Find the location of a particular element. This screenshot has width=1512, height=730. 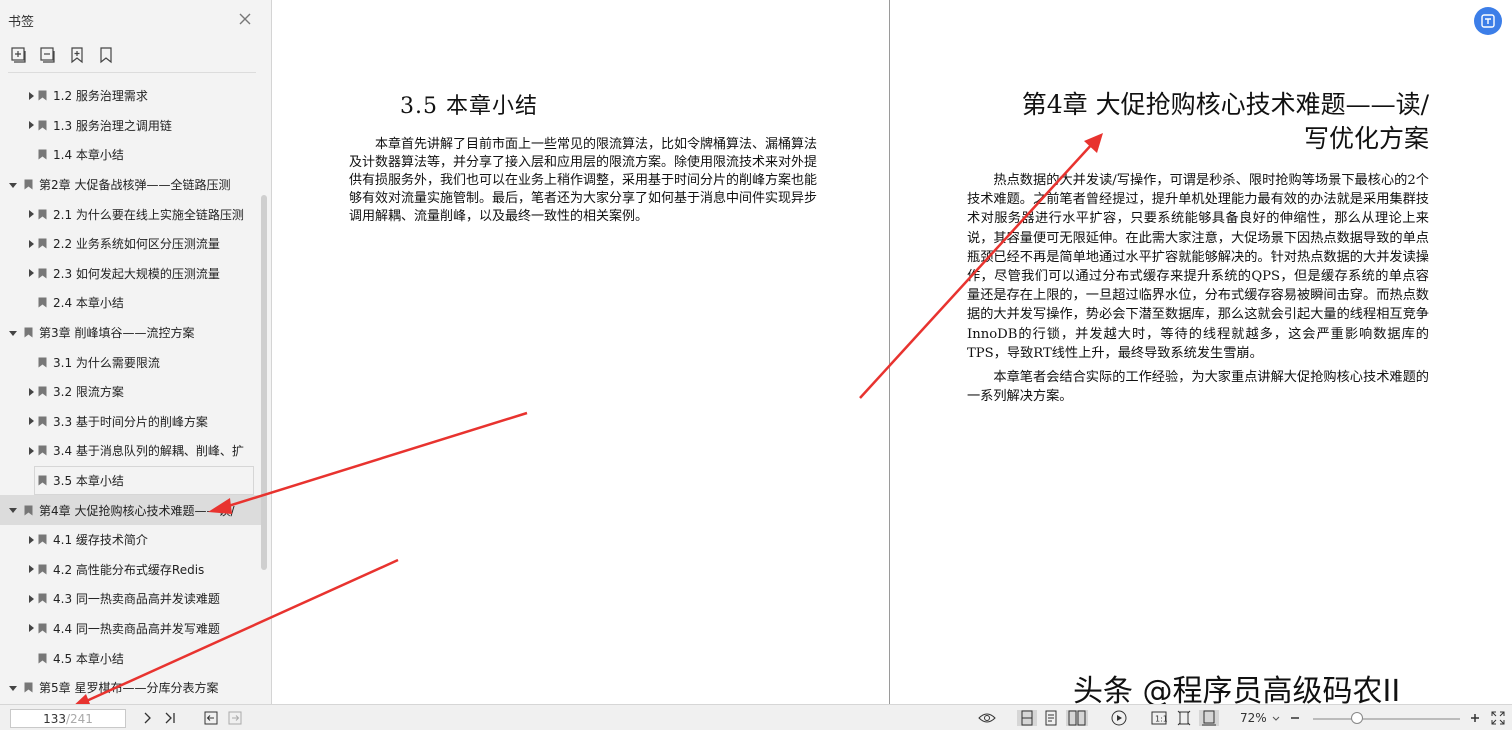

forward-icon is located at coordinates (235, 718).